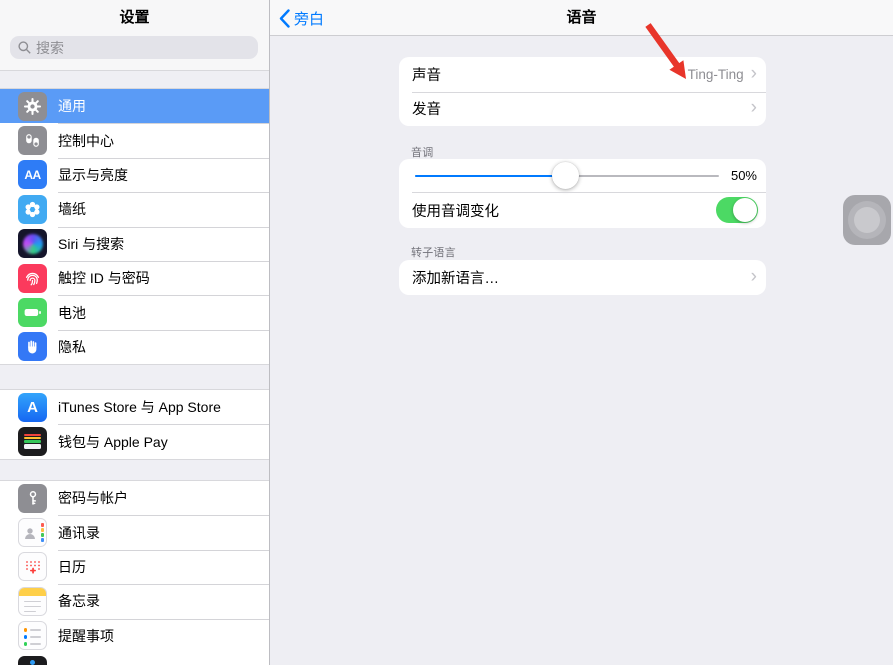  Describe the element at coordinates (743, 175) in the screenshot. I see `pitch-value: 50%` at that location.